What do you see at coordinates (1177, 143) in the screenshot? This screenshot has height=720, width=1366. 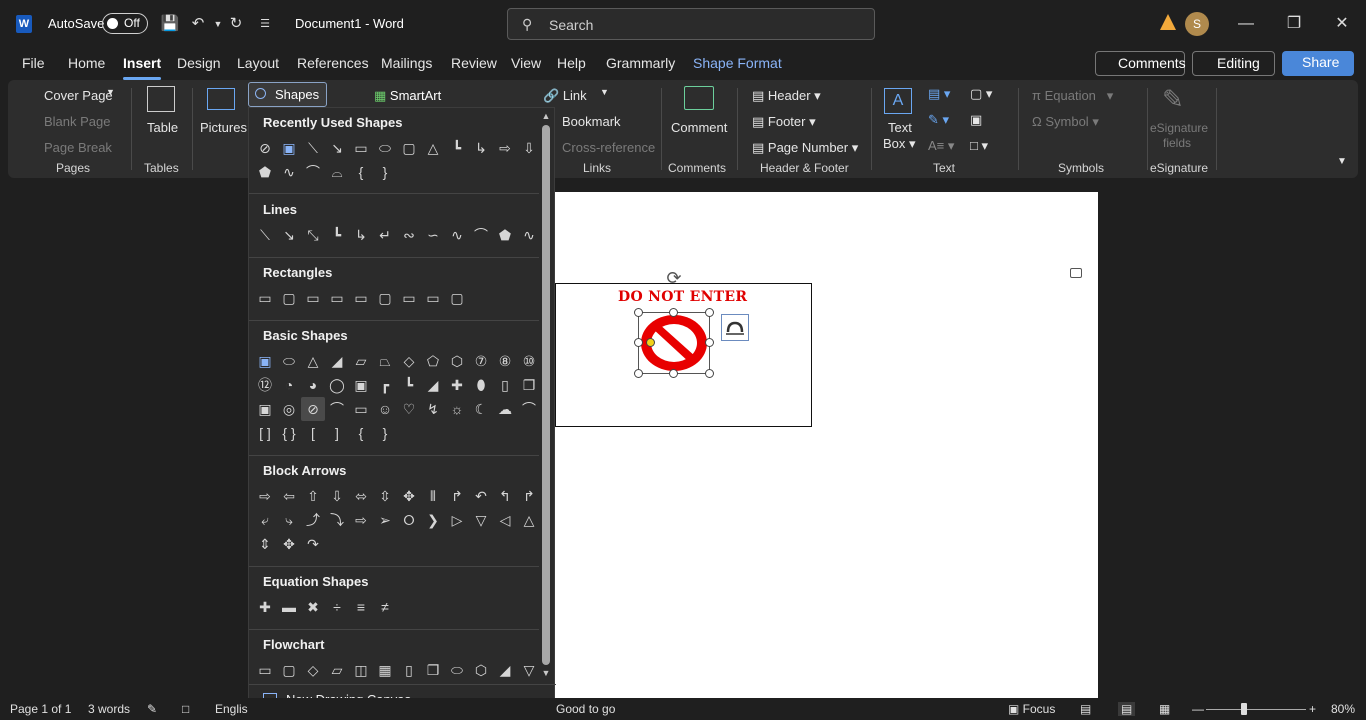 I see `esignature-line2: fields` at bounding box center [1177, 143].